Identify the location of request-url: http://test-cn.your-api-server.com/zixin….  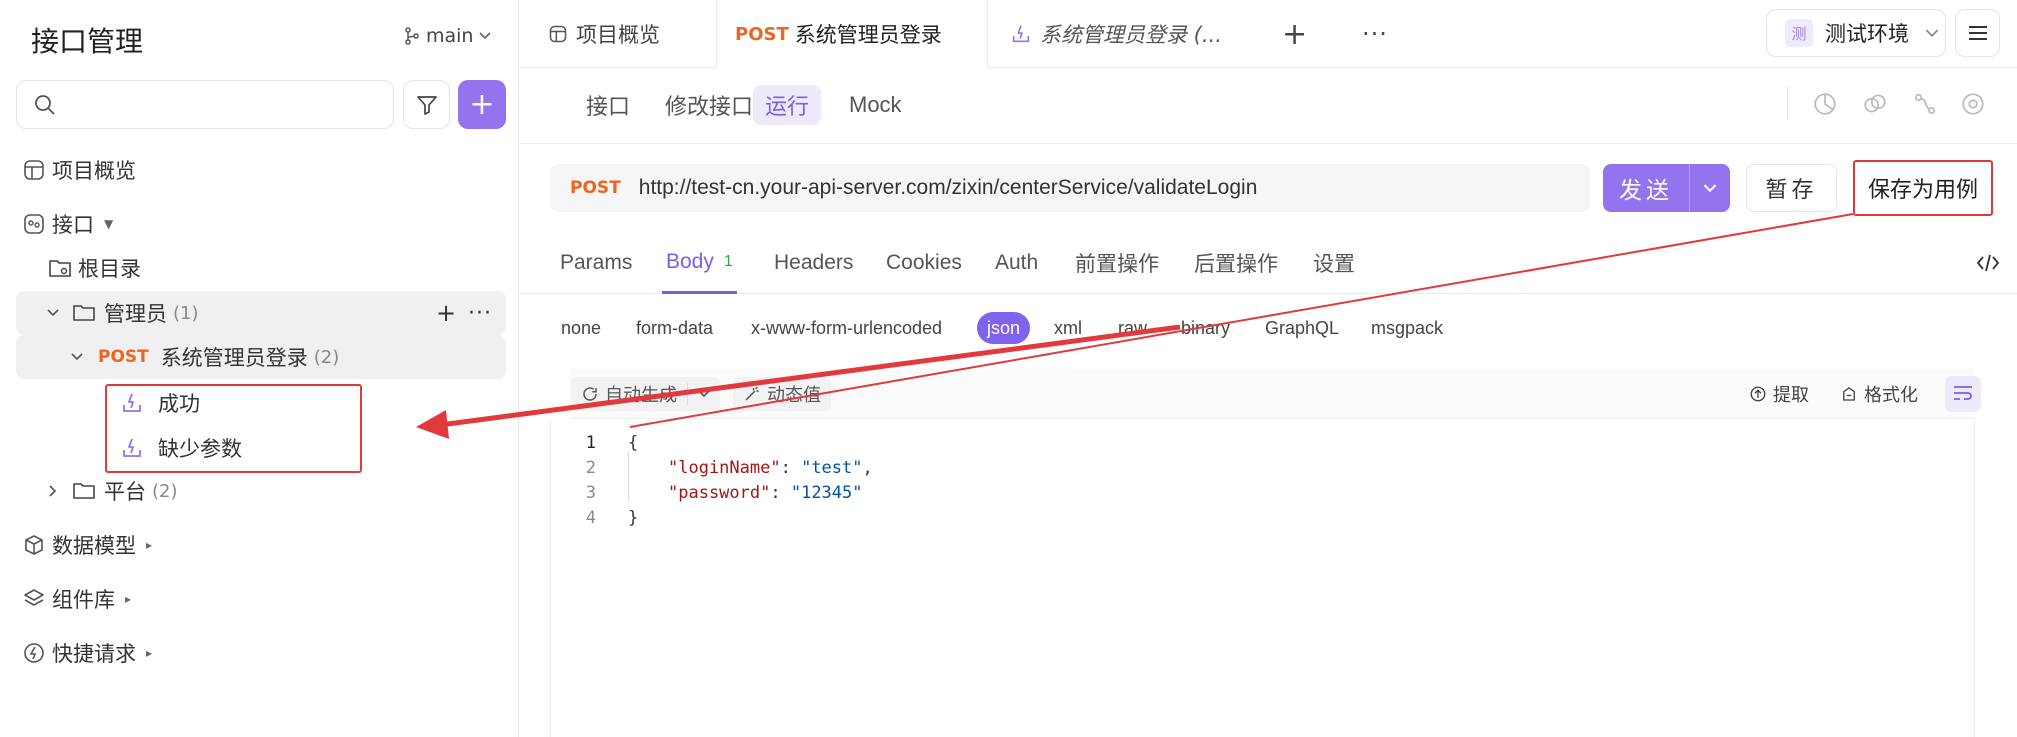
(948, 188).